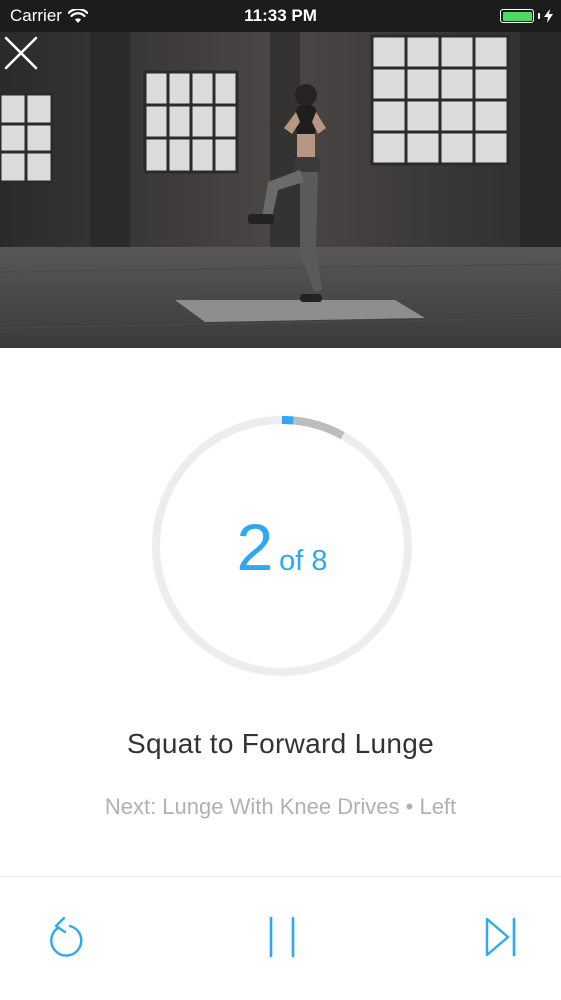 The image size is (561, 1000). I want to click on battery-fill, so click(517, 16).